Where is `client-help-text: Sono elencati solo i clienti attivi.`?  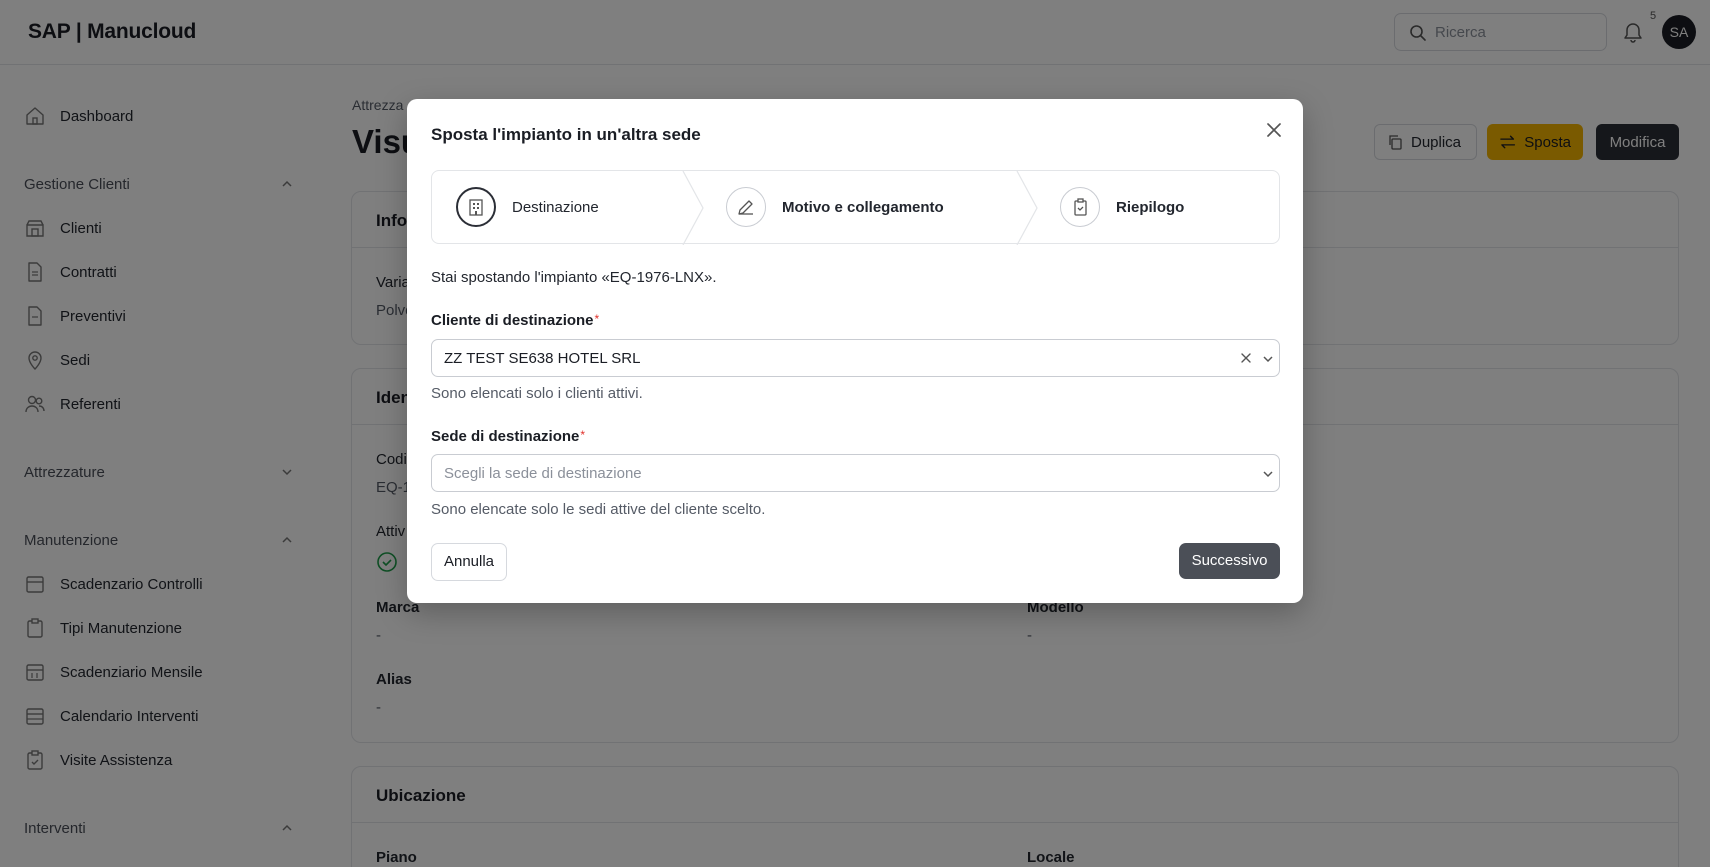
client-help-text: Sono elencati solo i clienti attivi. is located at coordinates (537, 393).